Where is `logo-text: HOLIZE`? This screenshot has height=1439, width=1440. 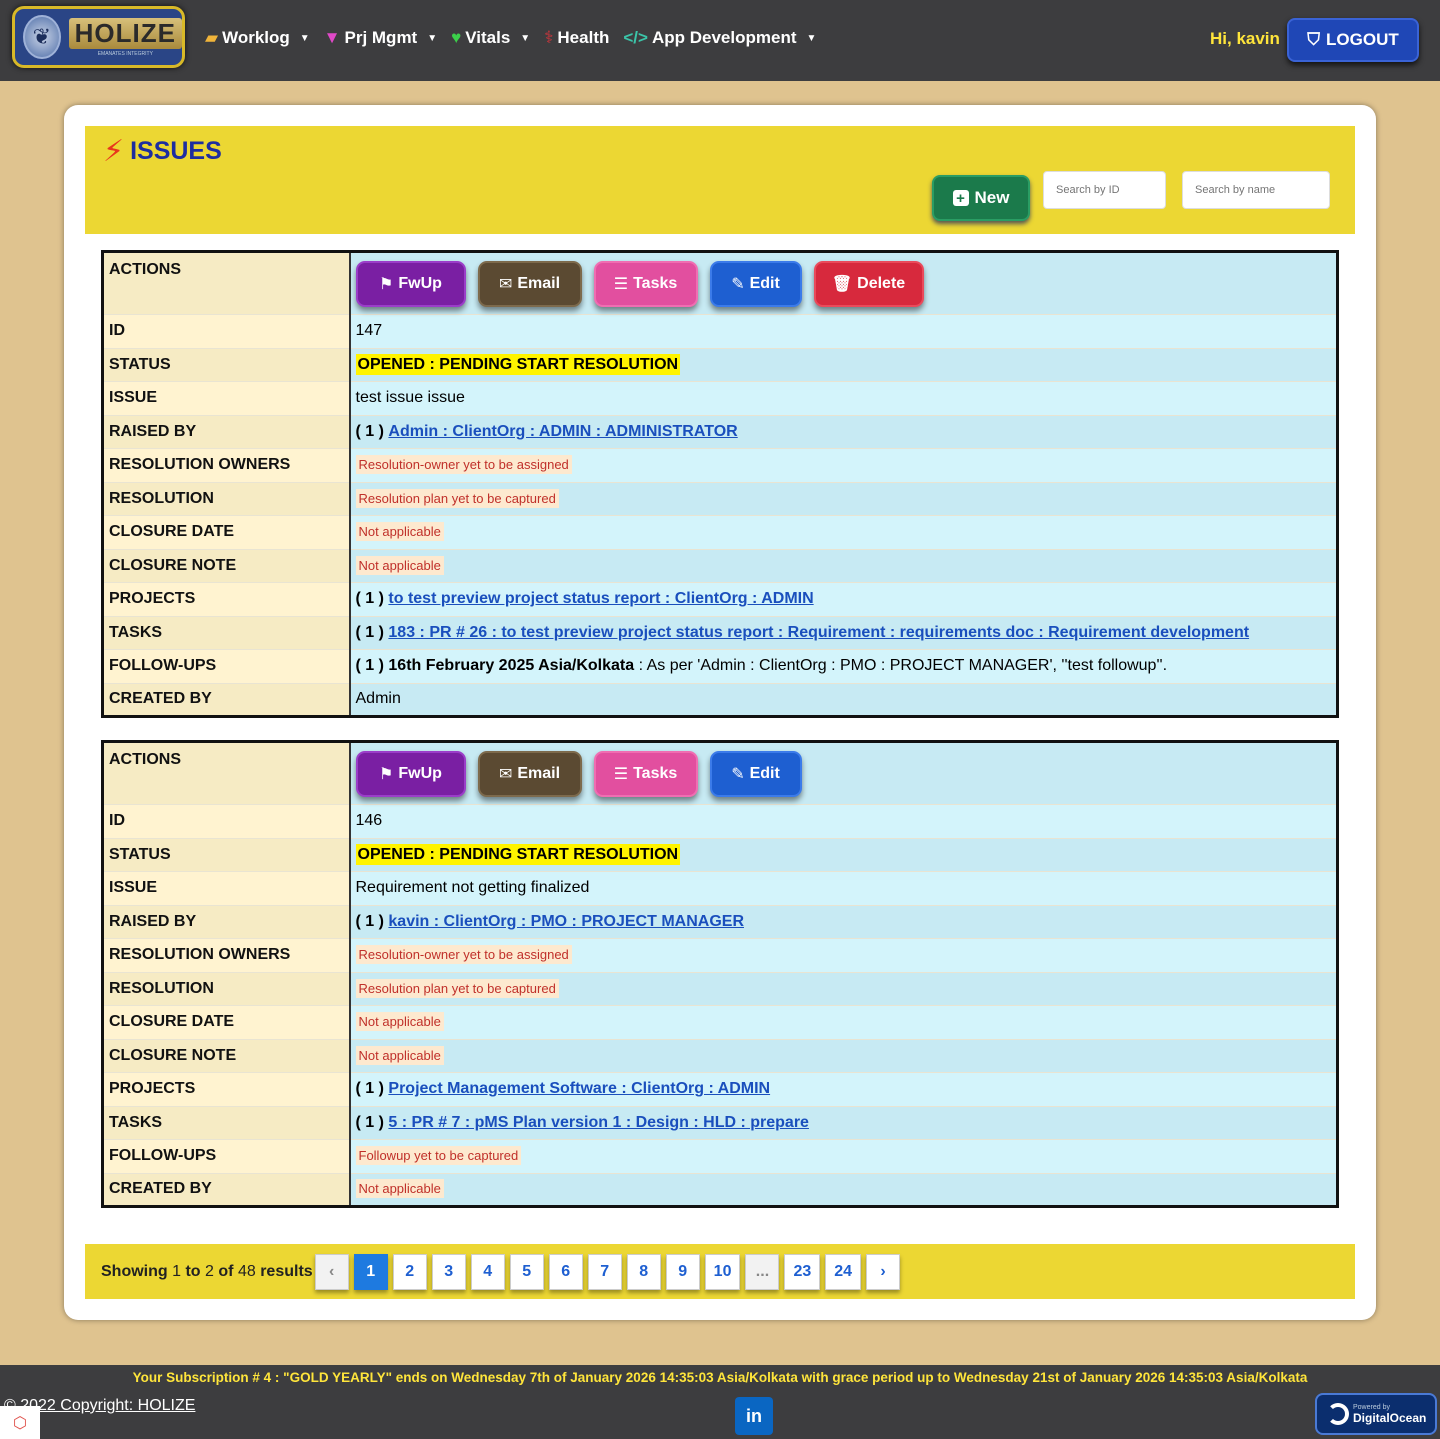
logo-text: HOLIZE is located at coordinates (125, 33).